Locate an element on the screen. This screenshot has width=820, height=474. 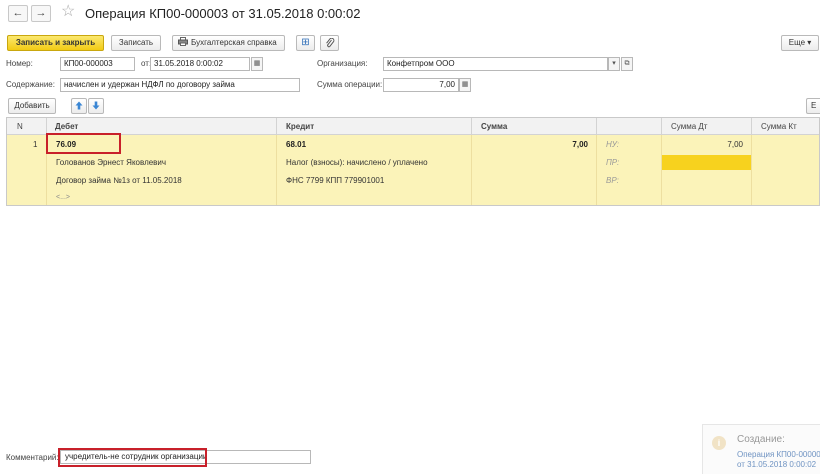
add-row-button: Добавить is located at coordinates (32, 106).